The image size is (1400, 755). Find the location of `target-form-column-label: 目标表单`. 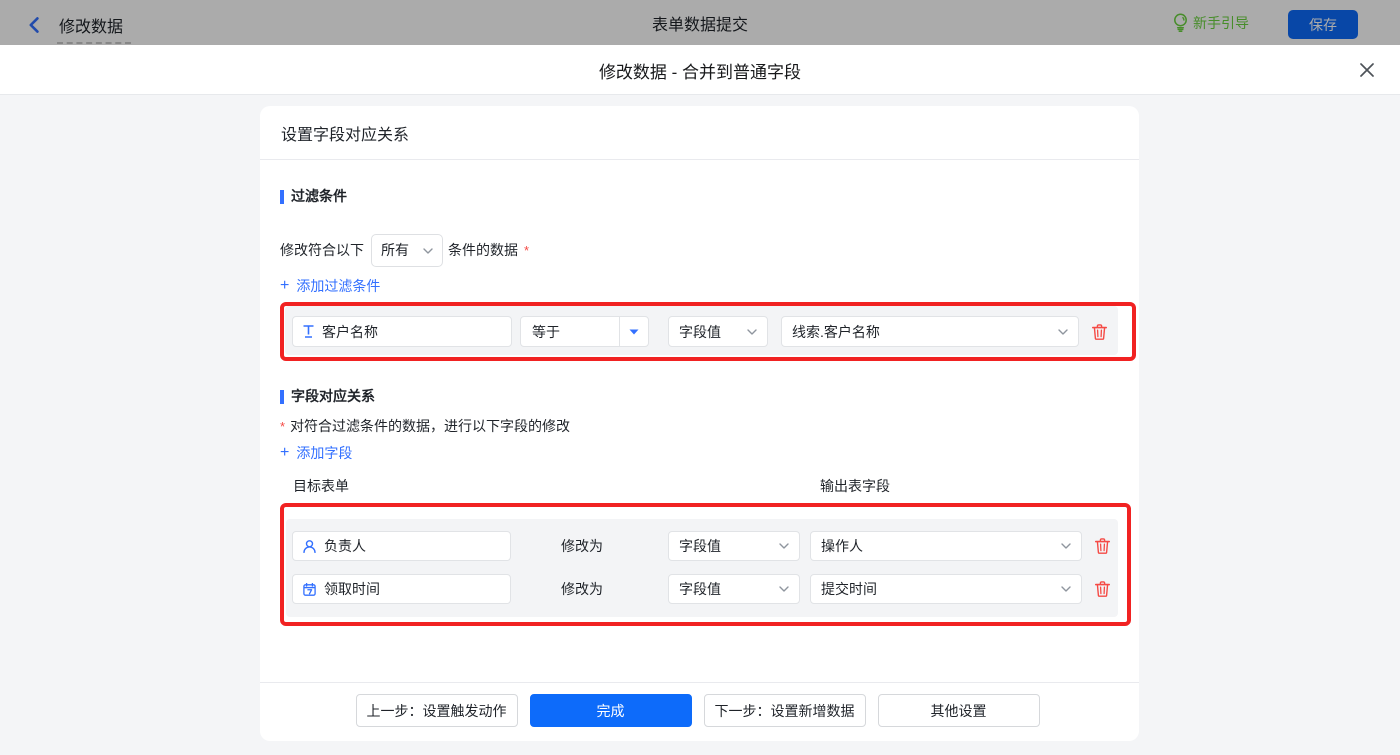

target-form-column-label: 目标表单 is located at coordinates (321, 486).